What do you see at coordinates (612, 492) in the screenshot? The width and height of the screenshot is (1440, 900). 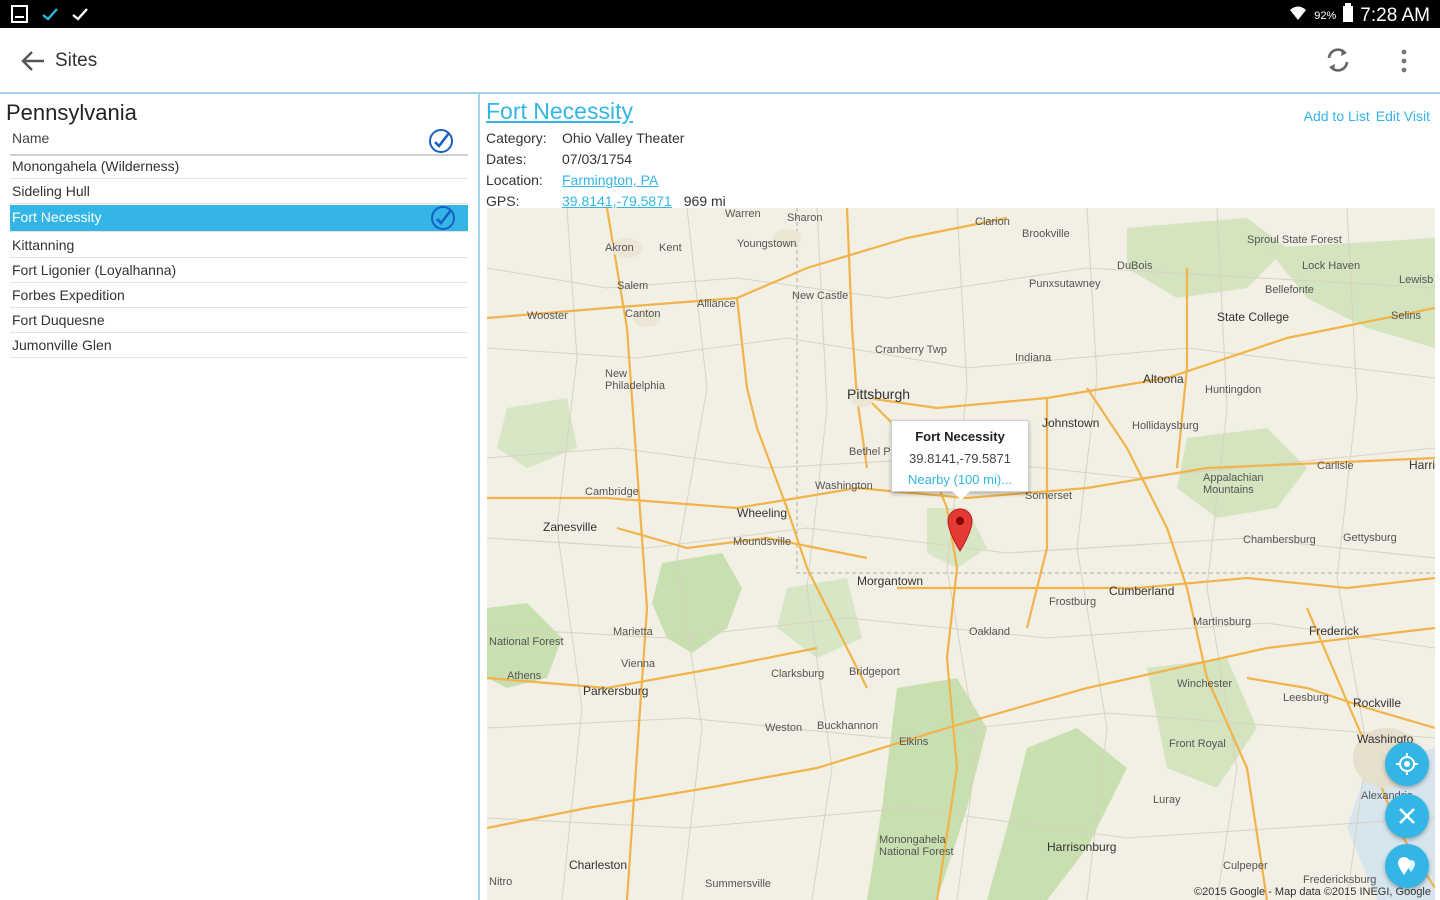 I see `map-label-cambridge: Cambridge` at bounding box center [612, 492].